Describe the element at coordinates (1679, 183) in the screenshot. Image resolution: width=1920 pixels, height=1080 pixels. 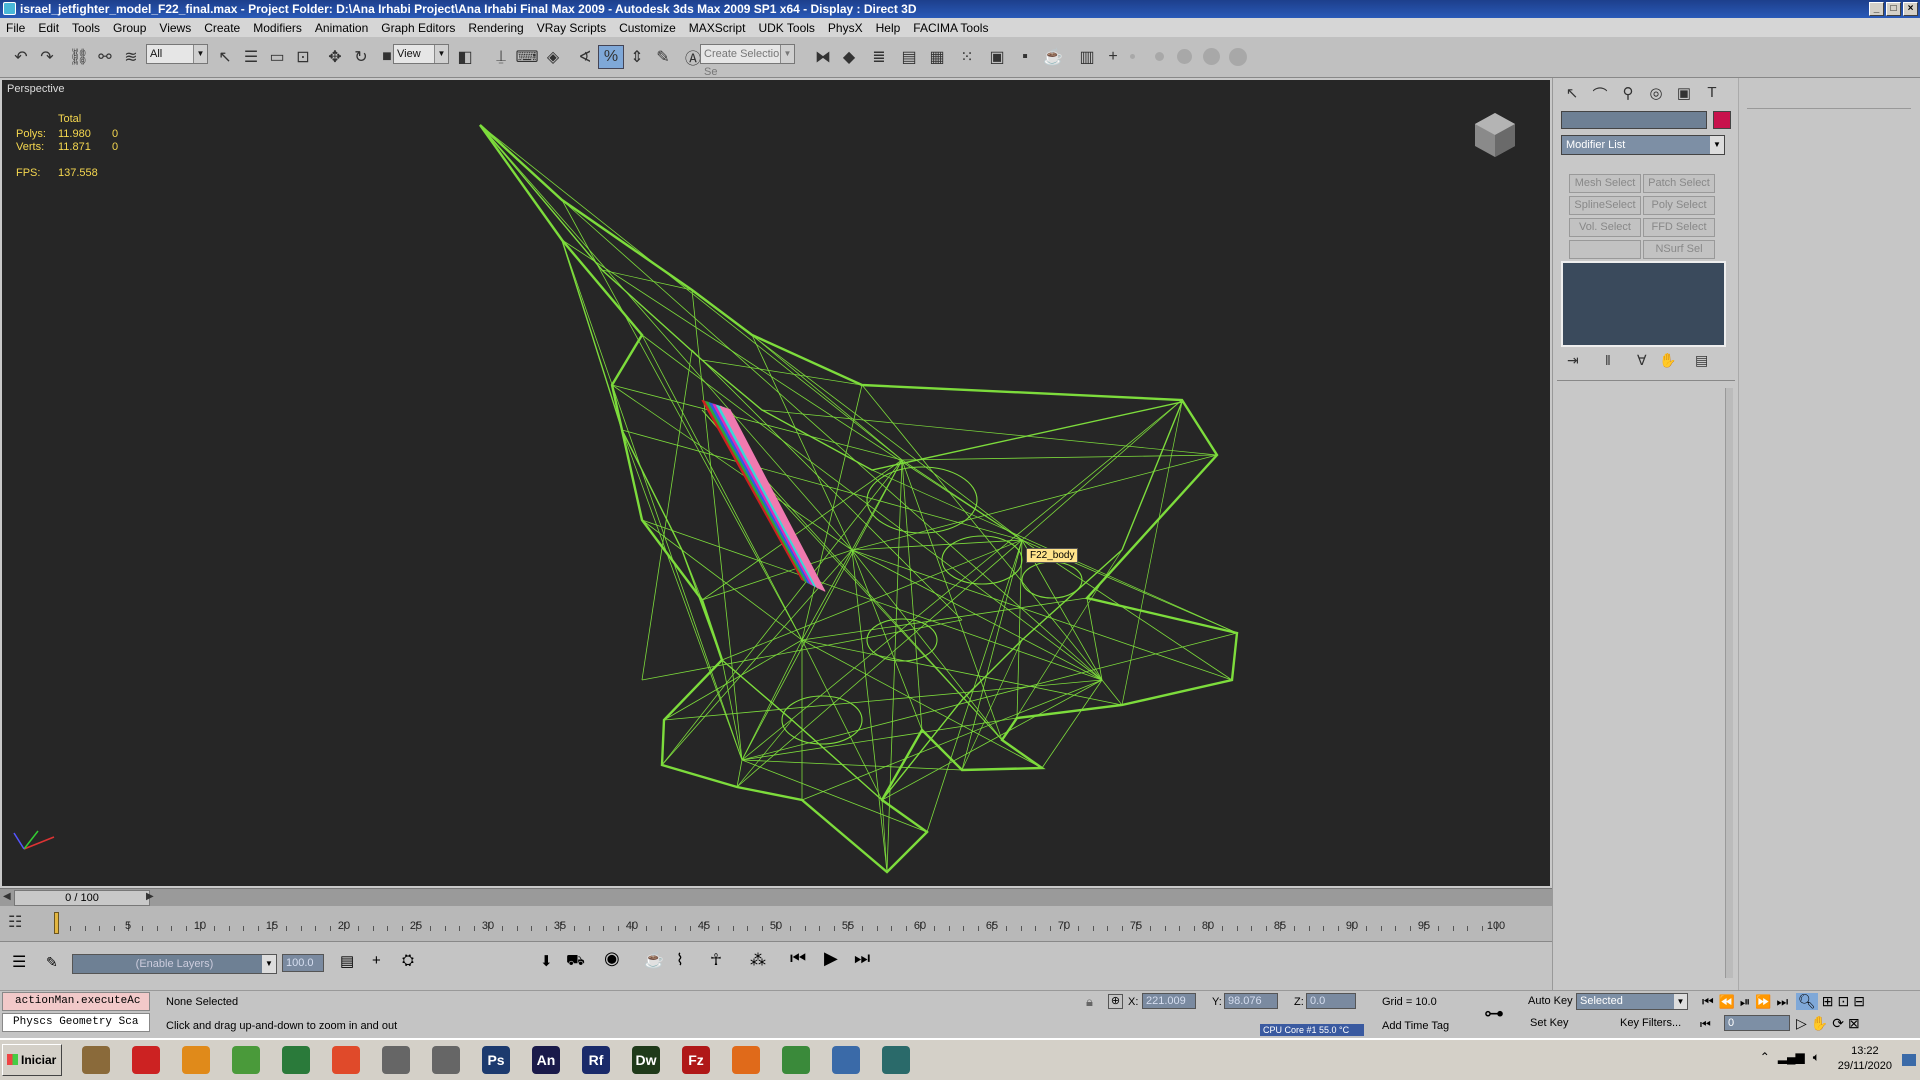
I see `modifier-button-patch-select: Patch Select` at that location.